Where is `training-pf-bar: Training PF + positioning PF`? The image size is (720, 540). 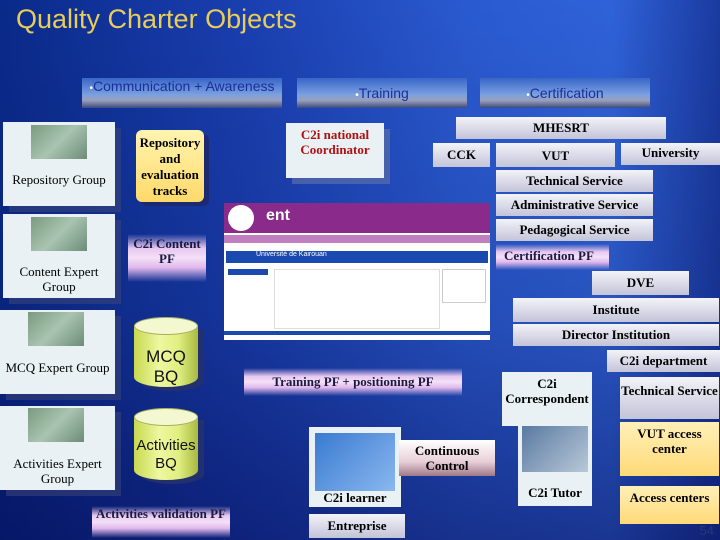
training-pf-bar: Training PF + positioning PF is located at coordinates (353, 382).